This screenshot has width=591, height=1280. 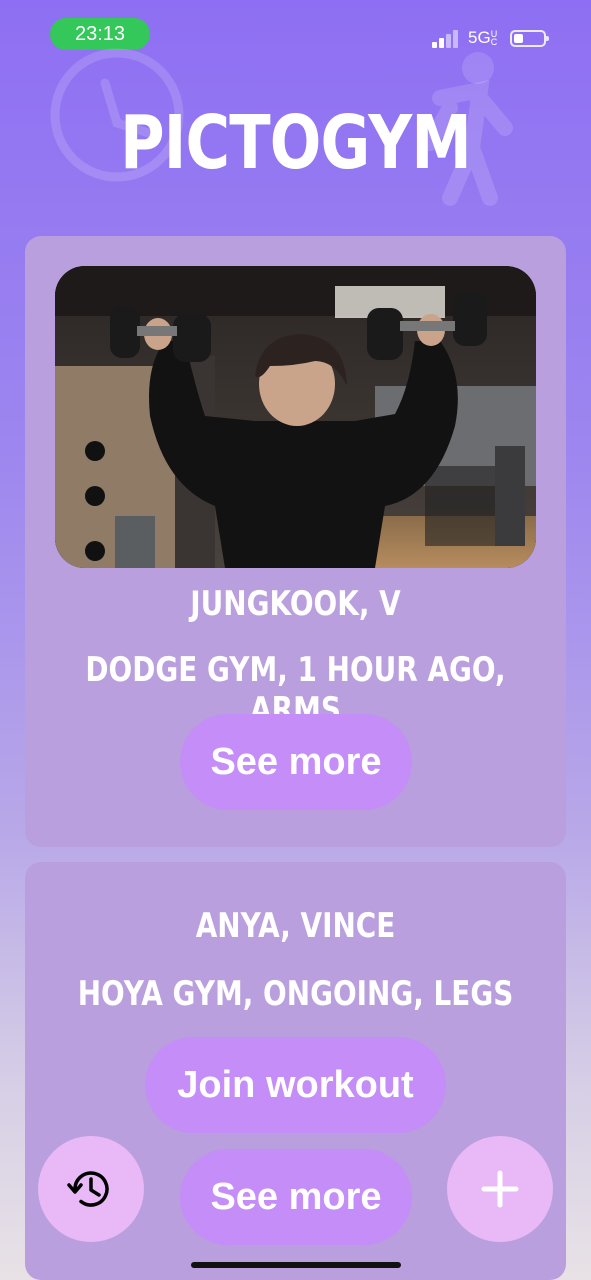 What do you see at coordinates (295, 1085) in the screenshot?
I see `join-workout-button: Join workout` at bounding box center [295, 1085].